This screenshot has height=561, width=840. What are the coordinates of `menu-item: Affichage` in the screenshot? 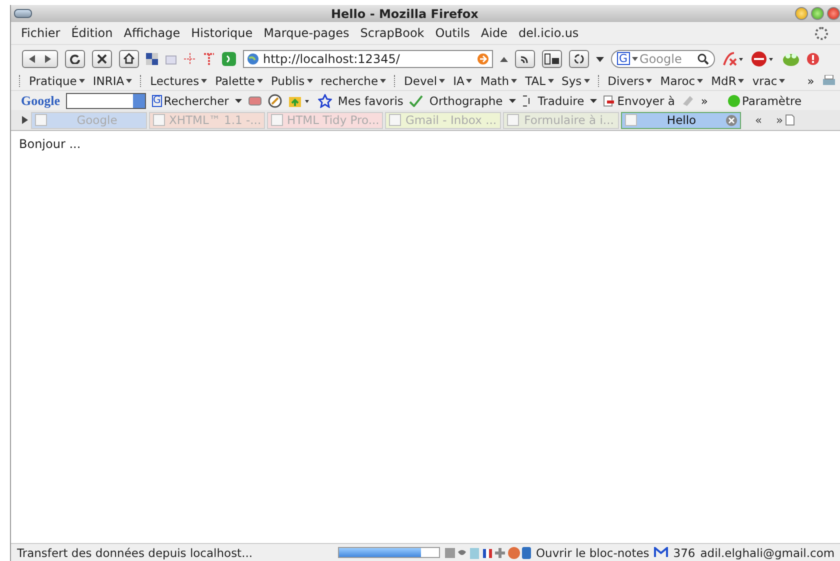 It's located at (152, 33).